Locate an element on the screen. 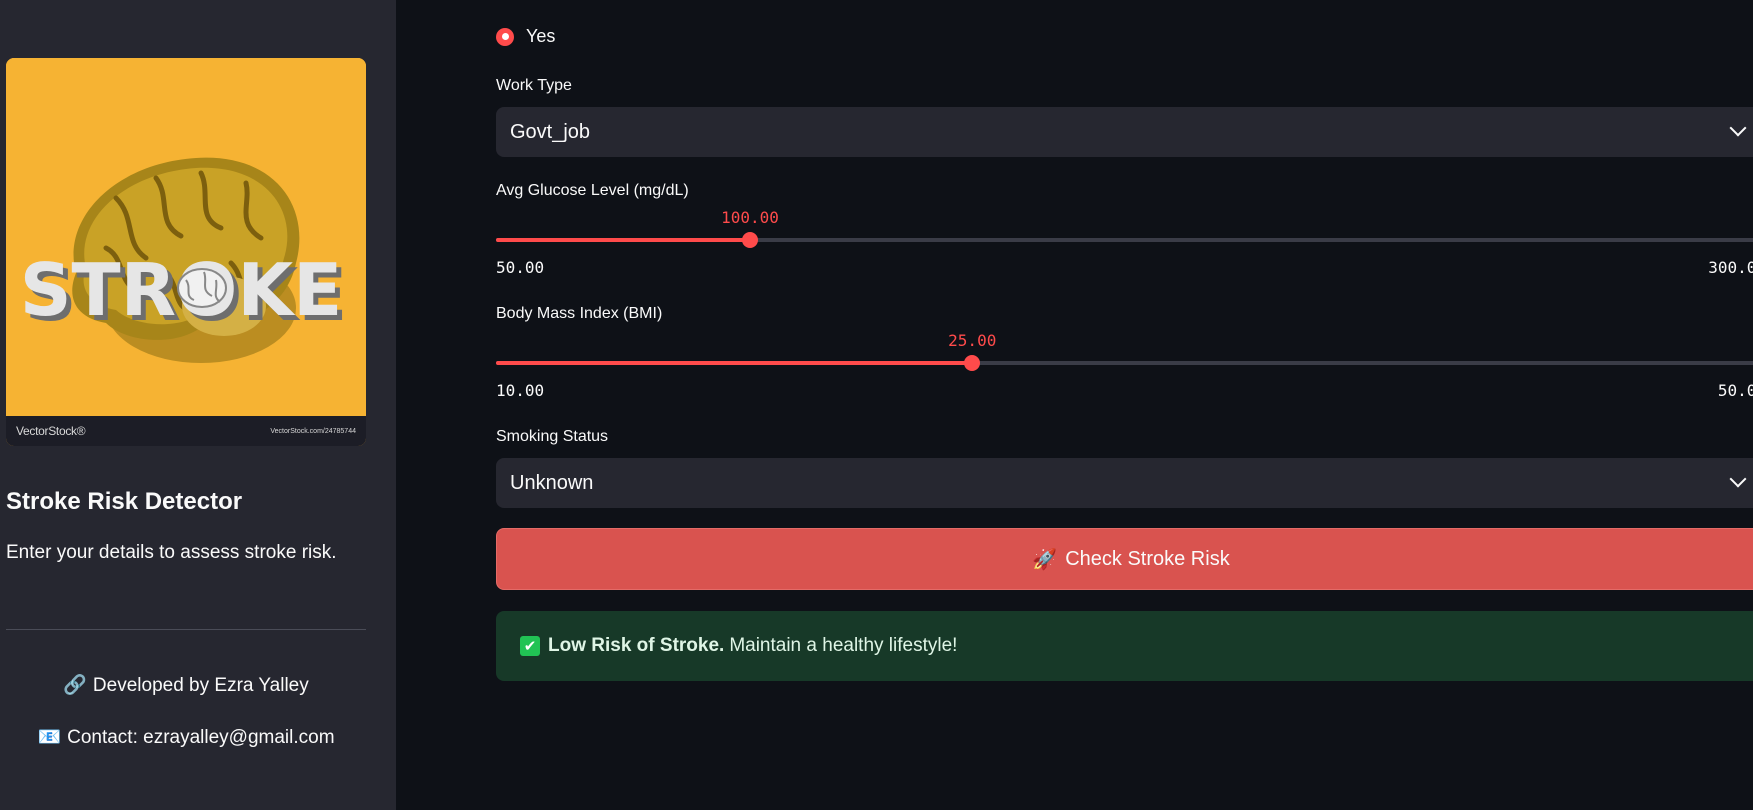 This screenshot has height=810, width=1753. glucose-label: Avg Glucose Level (mg/dL) is located at coordinates (592, 190).